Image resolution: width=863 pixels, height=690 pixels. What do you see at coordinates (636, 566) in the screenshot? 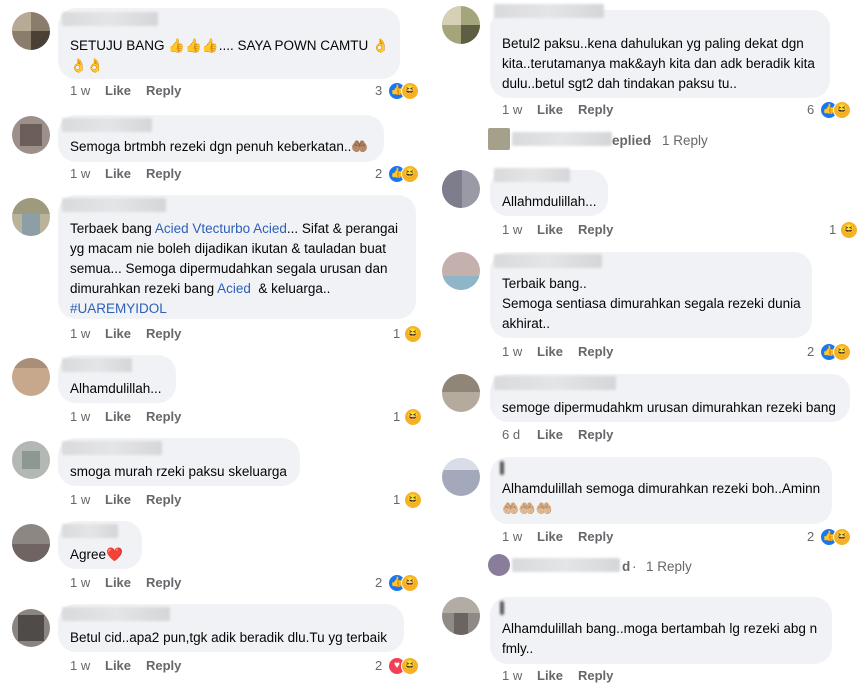
I see `view-replies-link: d · 1 Reply` at bounding box center [636, 566].